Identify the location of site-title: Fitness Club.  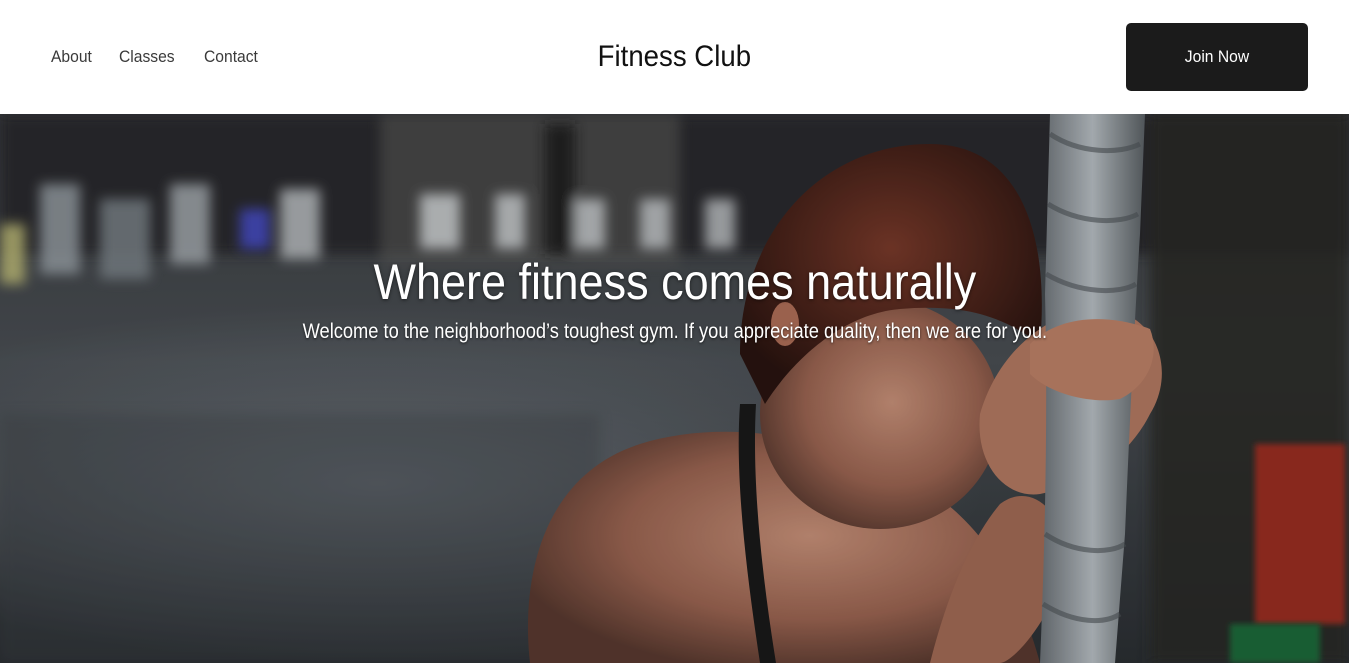
(674, 57).